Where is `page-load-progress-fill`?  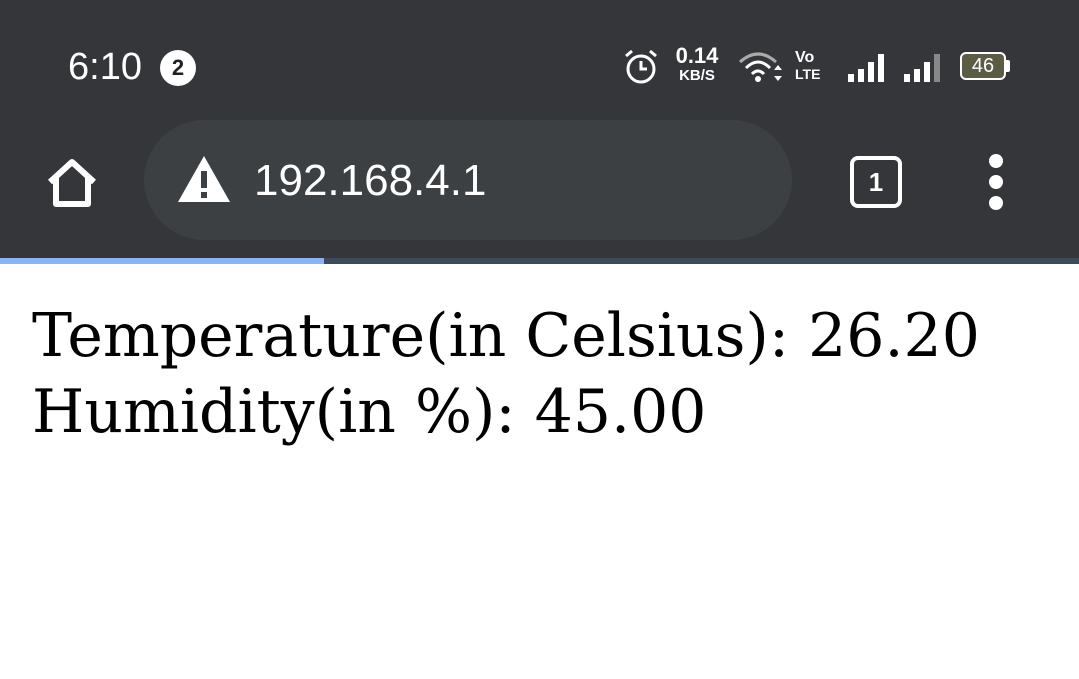
page-load-progress-fill is located at coordinates (162, 261).